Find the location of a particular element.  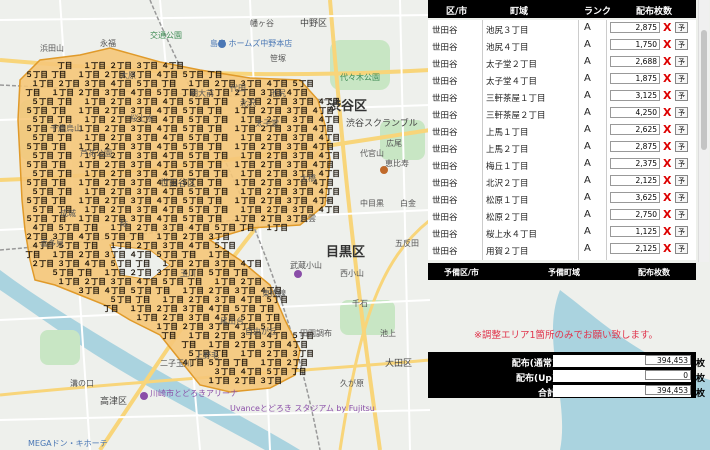

count-input: 1,875 is located at coordinates (635, 78).